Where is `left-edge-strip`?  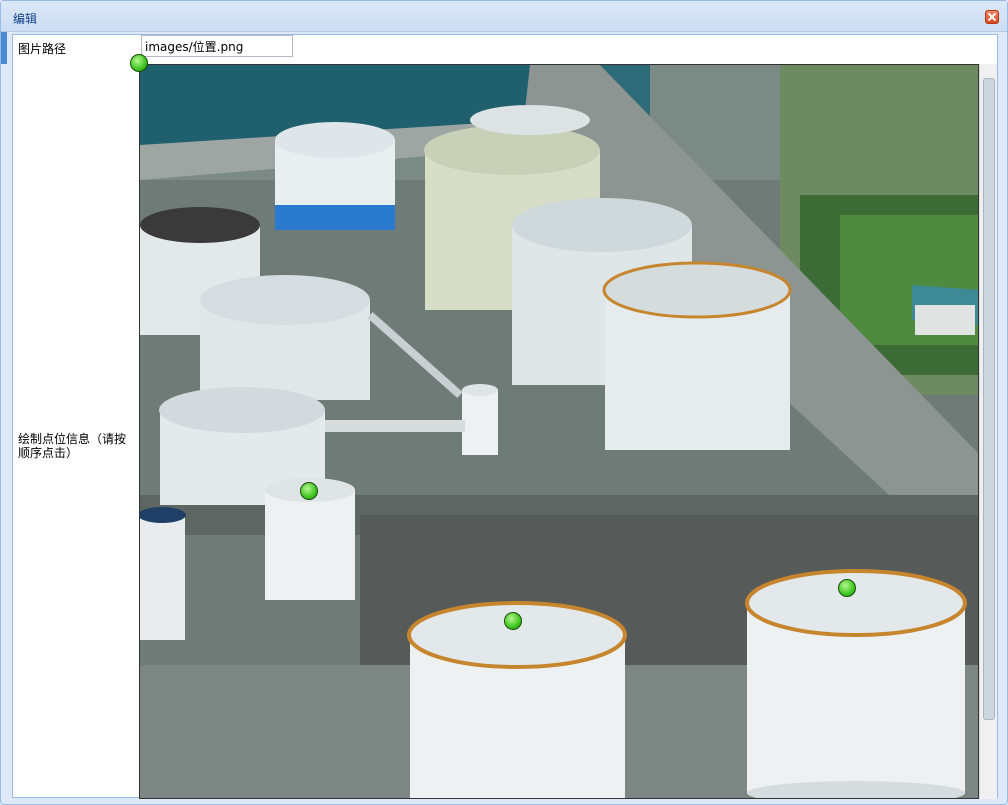
left-edge-strip is located at coordinates (4, 48).